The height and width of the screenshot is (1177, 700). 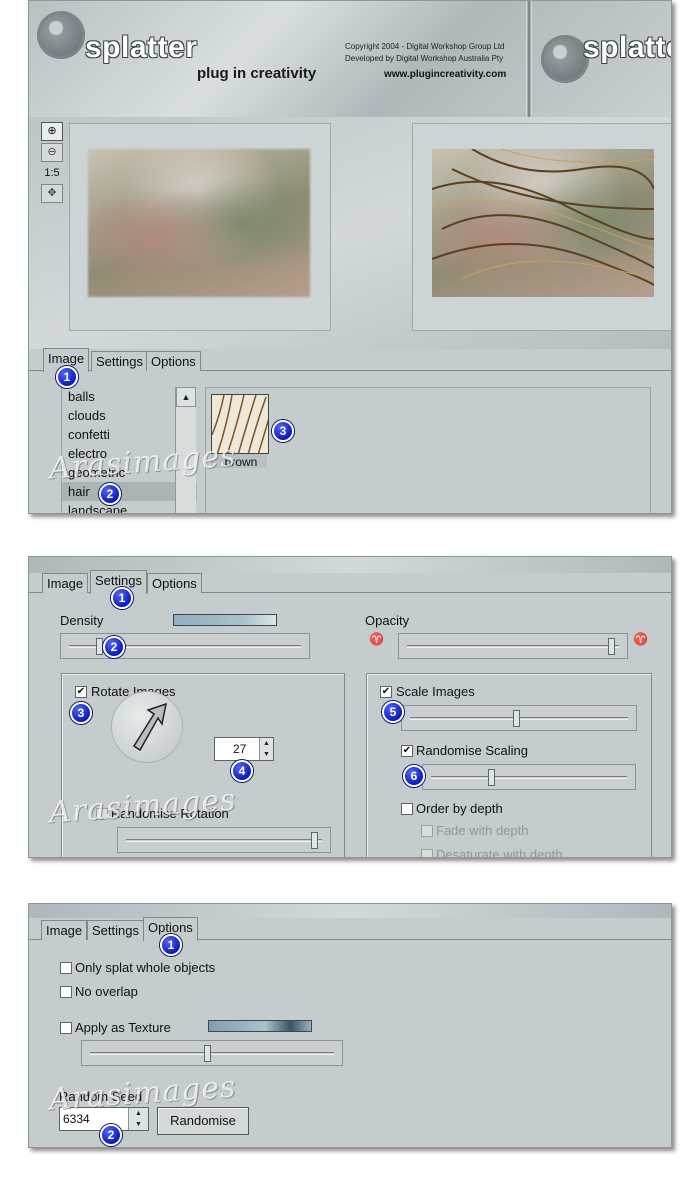 I want to click on no-overlap-label: No overlap, so click(x=106, y=991).